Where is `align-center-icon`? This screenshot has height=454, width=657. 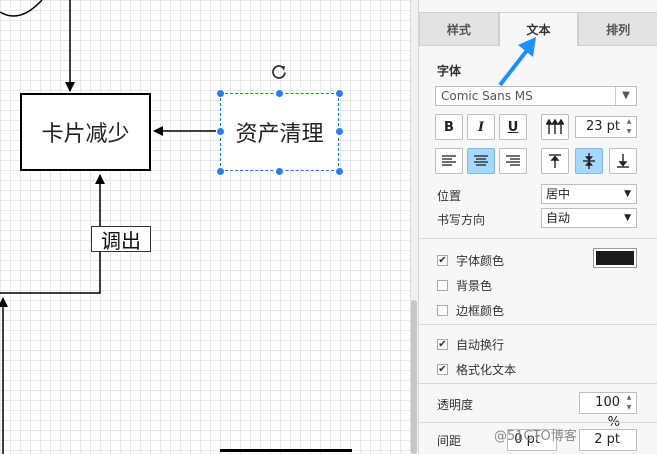 align-center-icon is located at coordinates (481, 160).